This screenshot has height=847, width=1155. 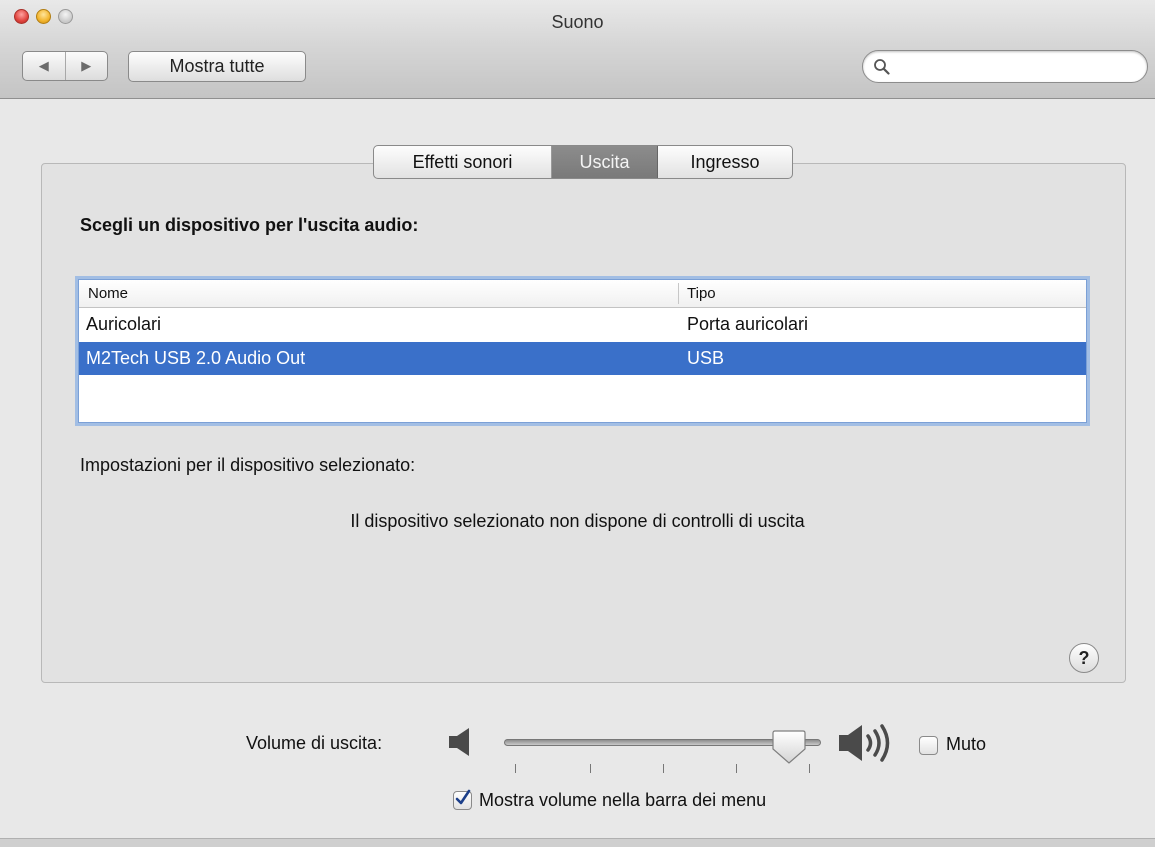 What do you see at coordinates (701, 293) in the screenshot?
I see `column-header-type: Tipo` at bounding box center [701, 293].